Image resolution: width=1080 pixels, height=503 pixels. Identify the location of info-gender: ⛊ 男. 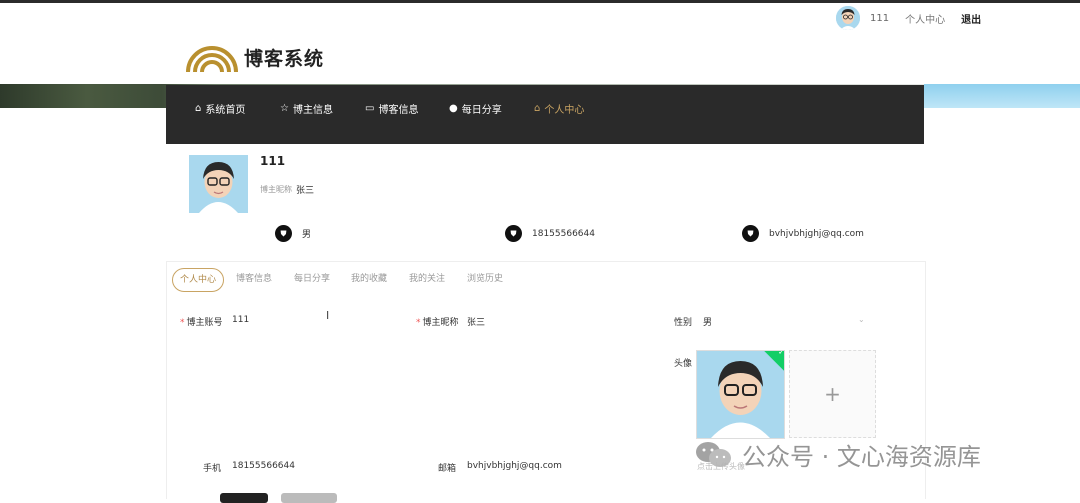
(293, 233).